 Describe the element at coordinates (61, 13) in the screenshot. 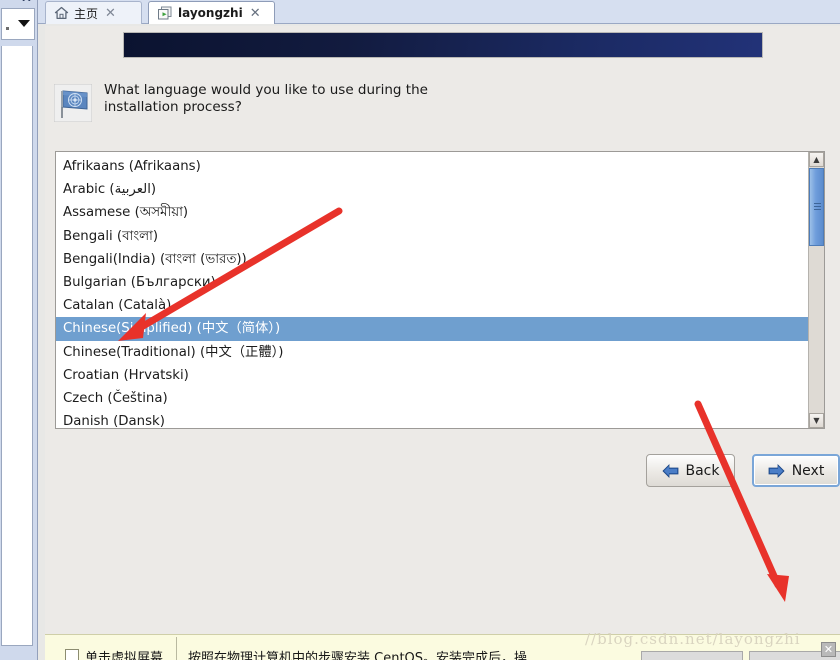

I see `home-icon` at that location.